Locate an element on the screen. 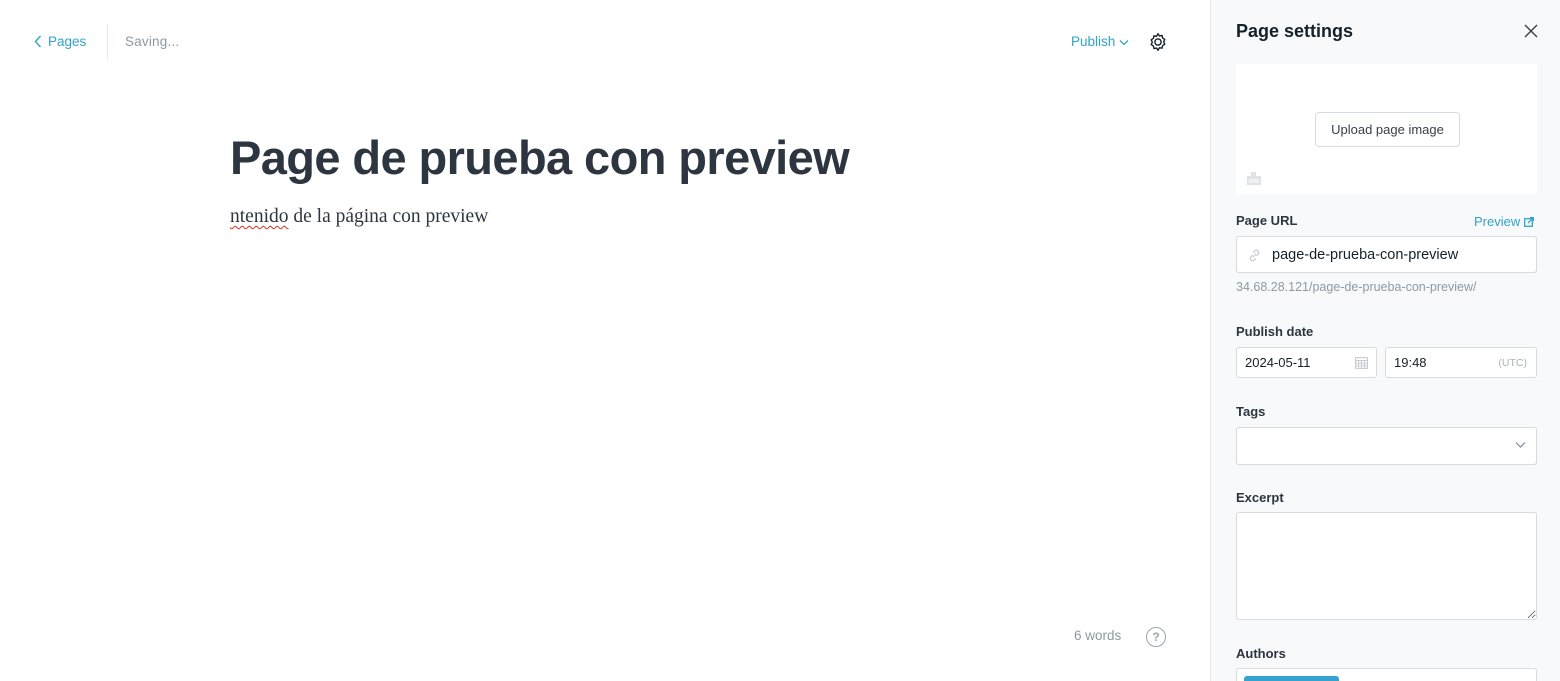 This screenshot has height=681, width=1560. author-token is located at coordinates (1291, 678).